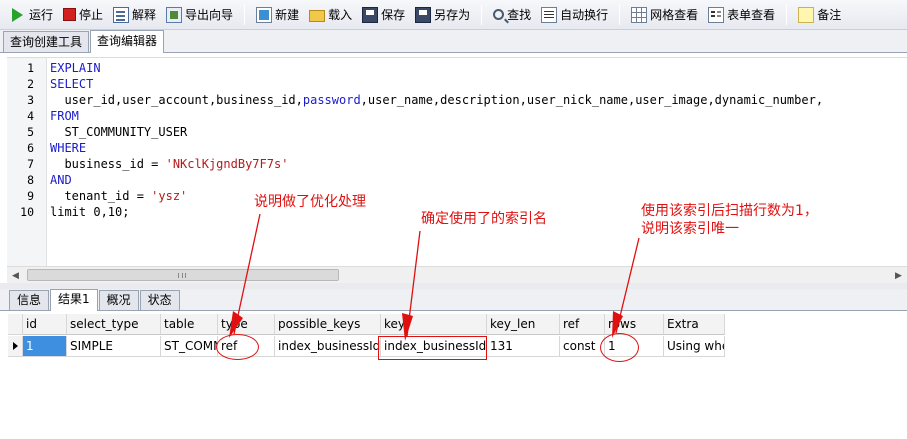 The image size is (907, 439). I want to click on form-view-label: 表单查看, so click(751, 15).